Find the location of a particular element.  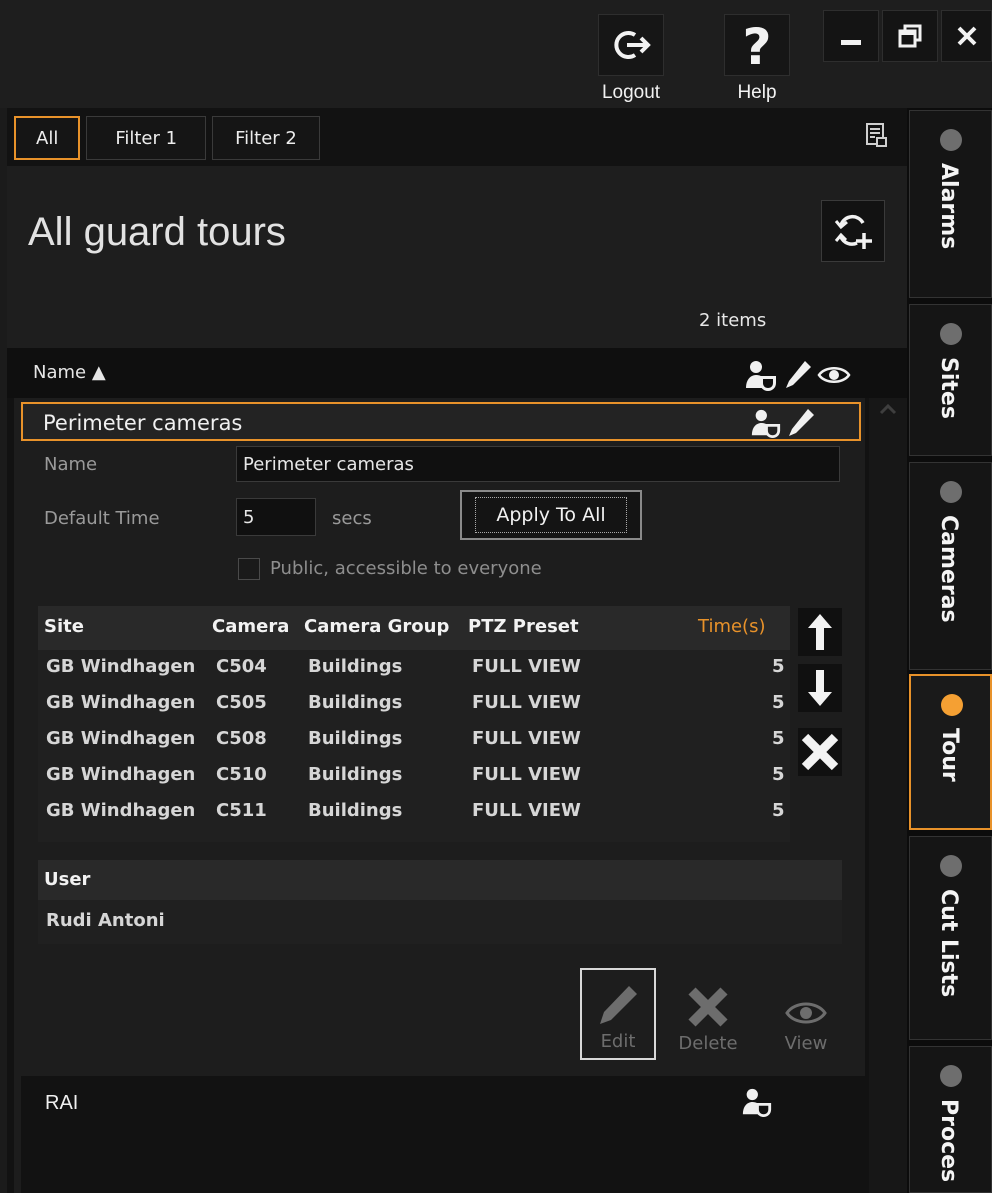

edit-button: Edit is located at coordinates (618, 1014).